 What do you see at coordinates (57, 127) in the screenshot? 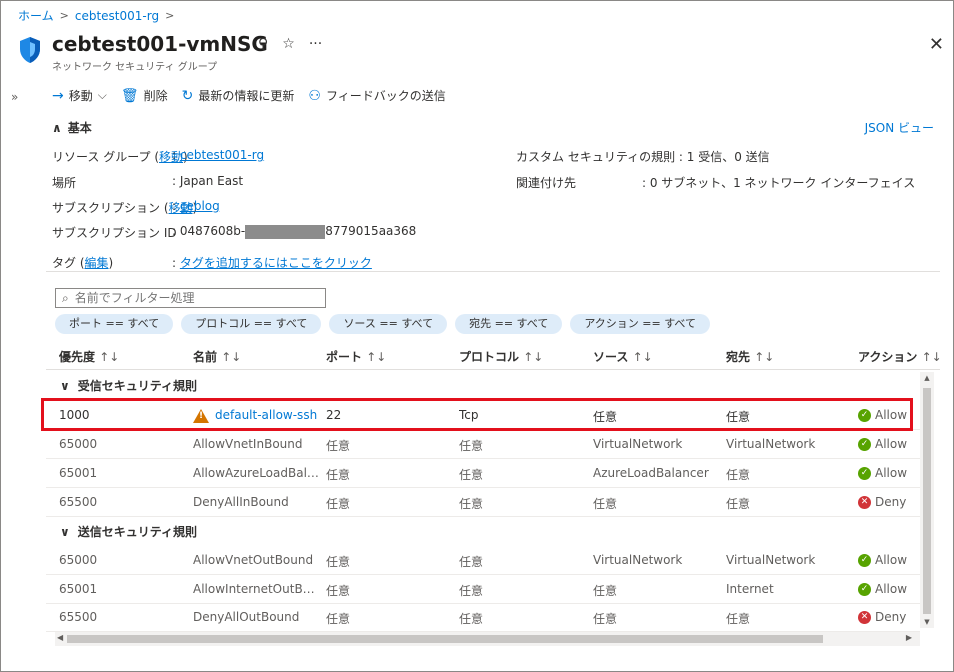
I see `chevron-up-icon: ∧` at bounding box center [57, 127].